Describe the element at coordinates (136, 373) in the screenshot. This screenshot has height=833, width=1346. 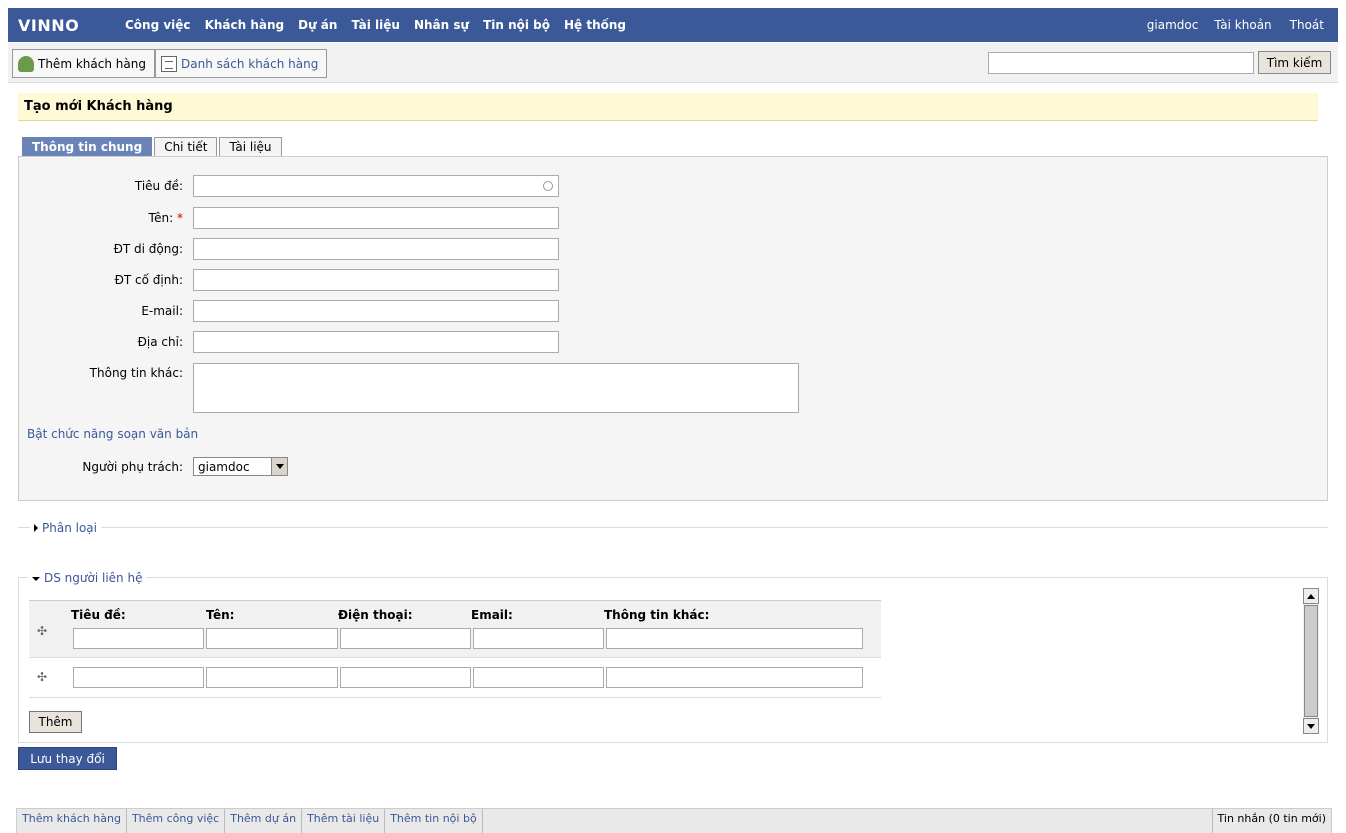
I see `other-info-label: Thông tin khác:` at that location.